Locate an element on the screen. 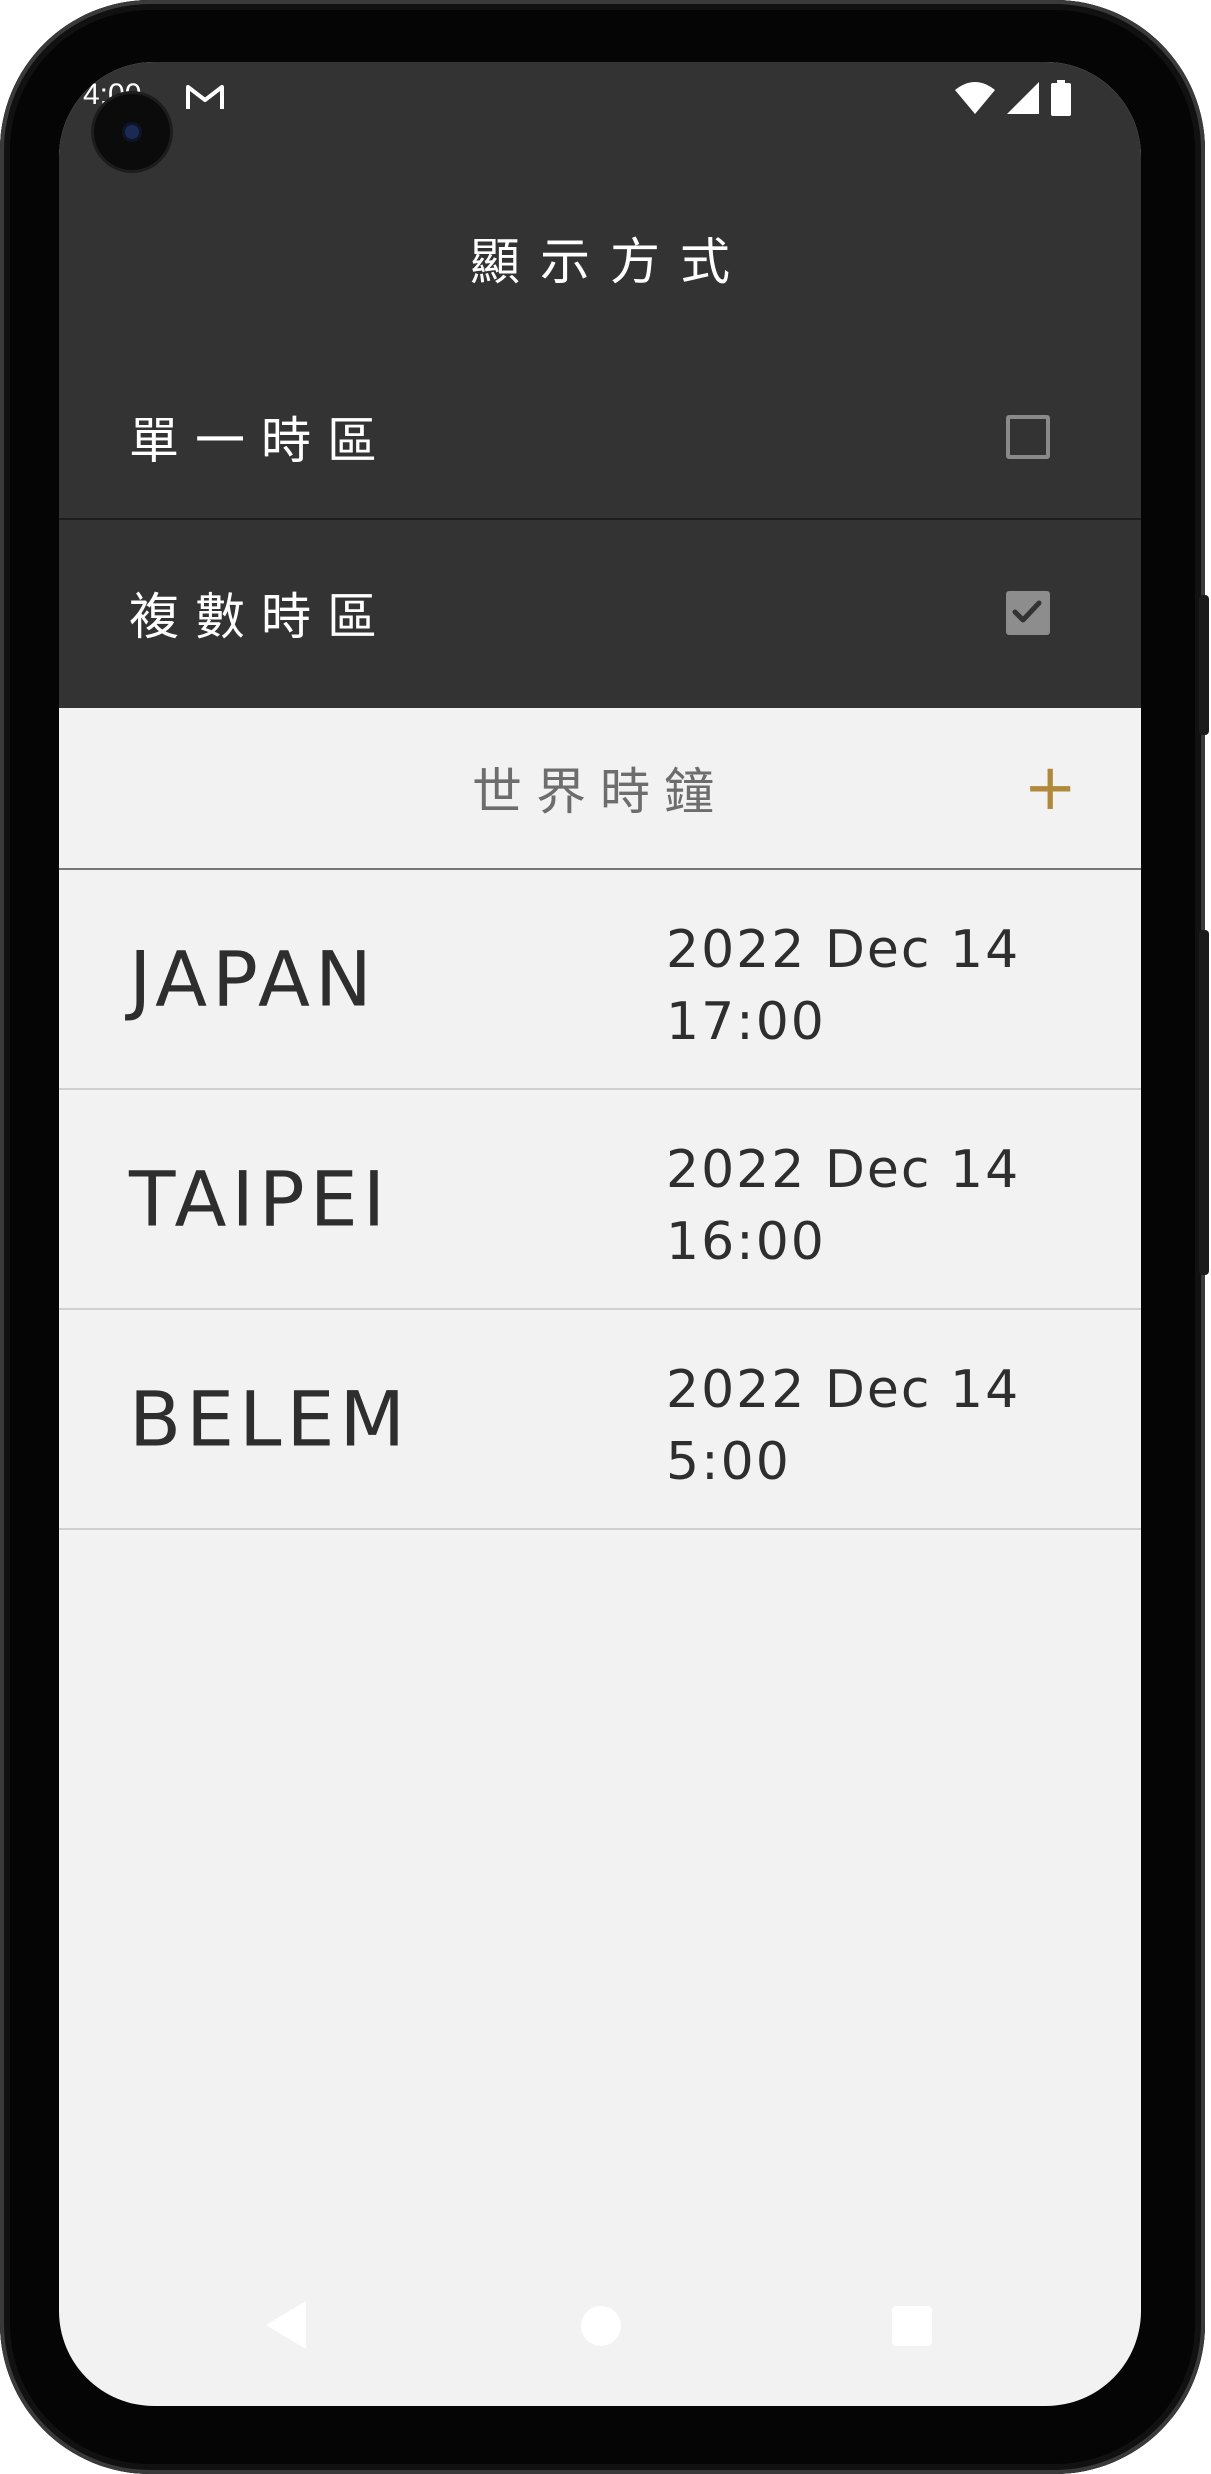 This screenshot has height=2474, width=1211. option-single-timezone: 單一時區 is located at coordinates (600, 437).